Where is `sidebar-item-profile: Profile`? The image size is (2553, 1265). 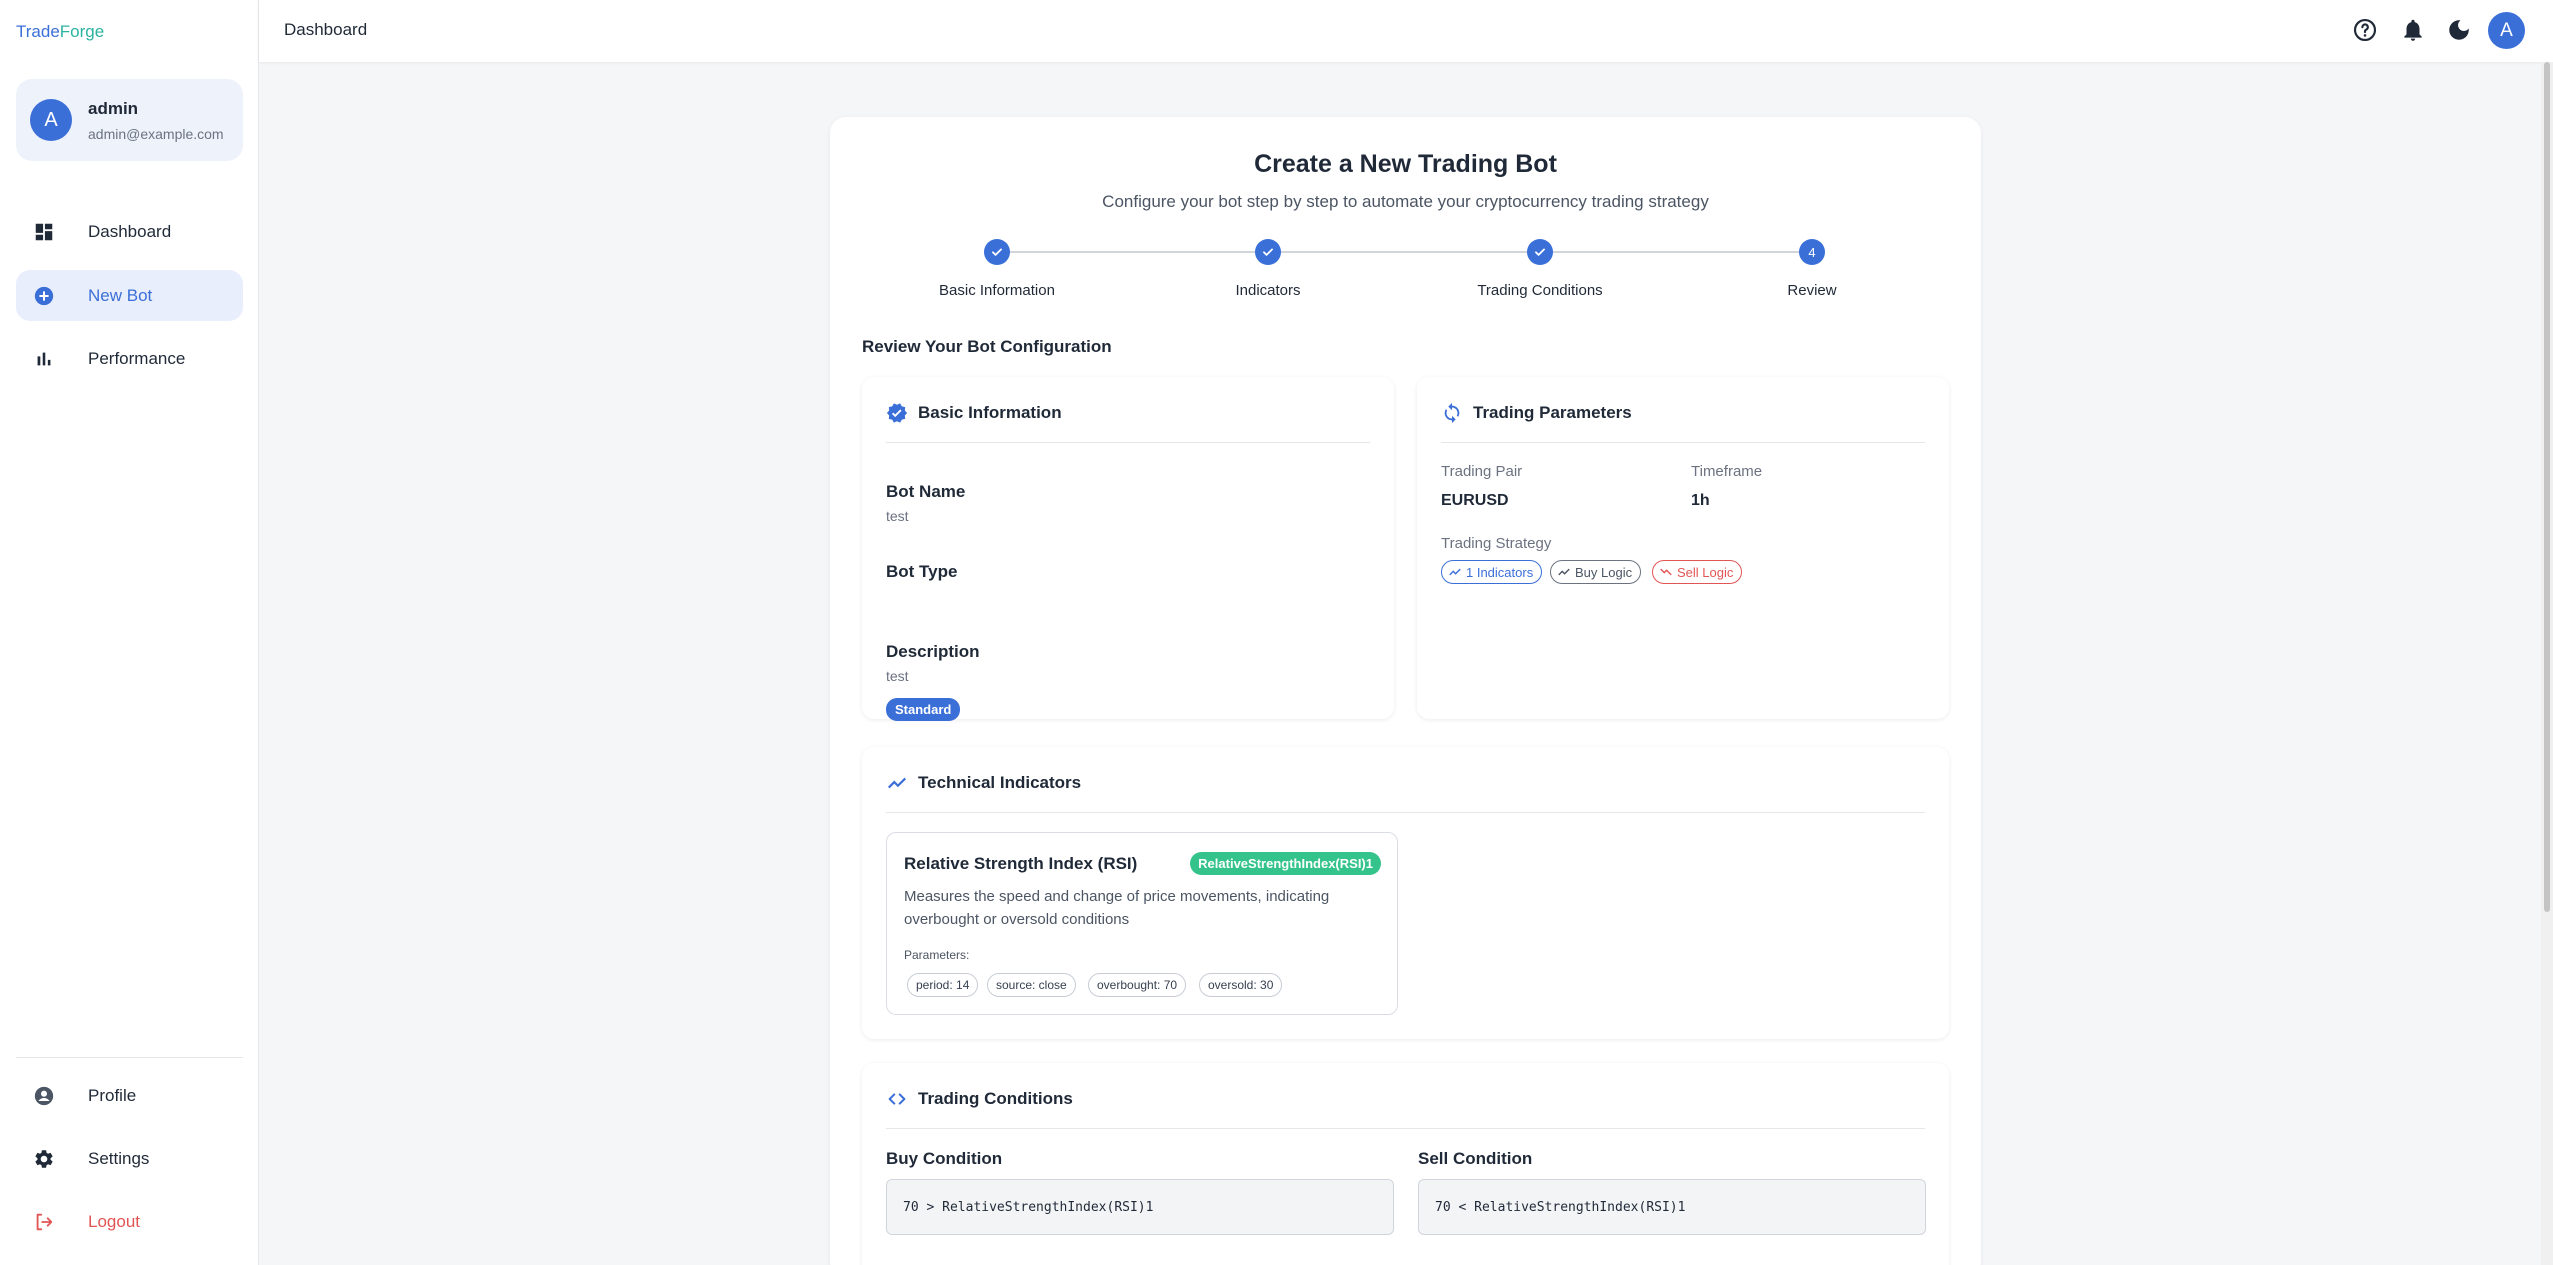
sidebar-item-profile: Profile is located at coordinates (129, 1095).